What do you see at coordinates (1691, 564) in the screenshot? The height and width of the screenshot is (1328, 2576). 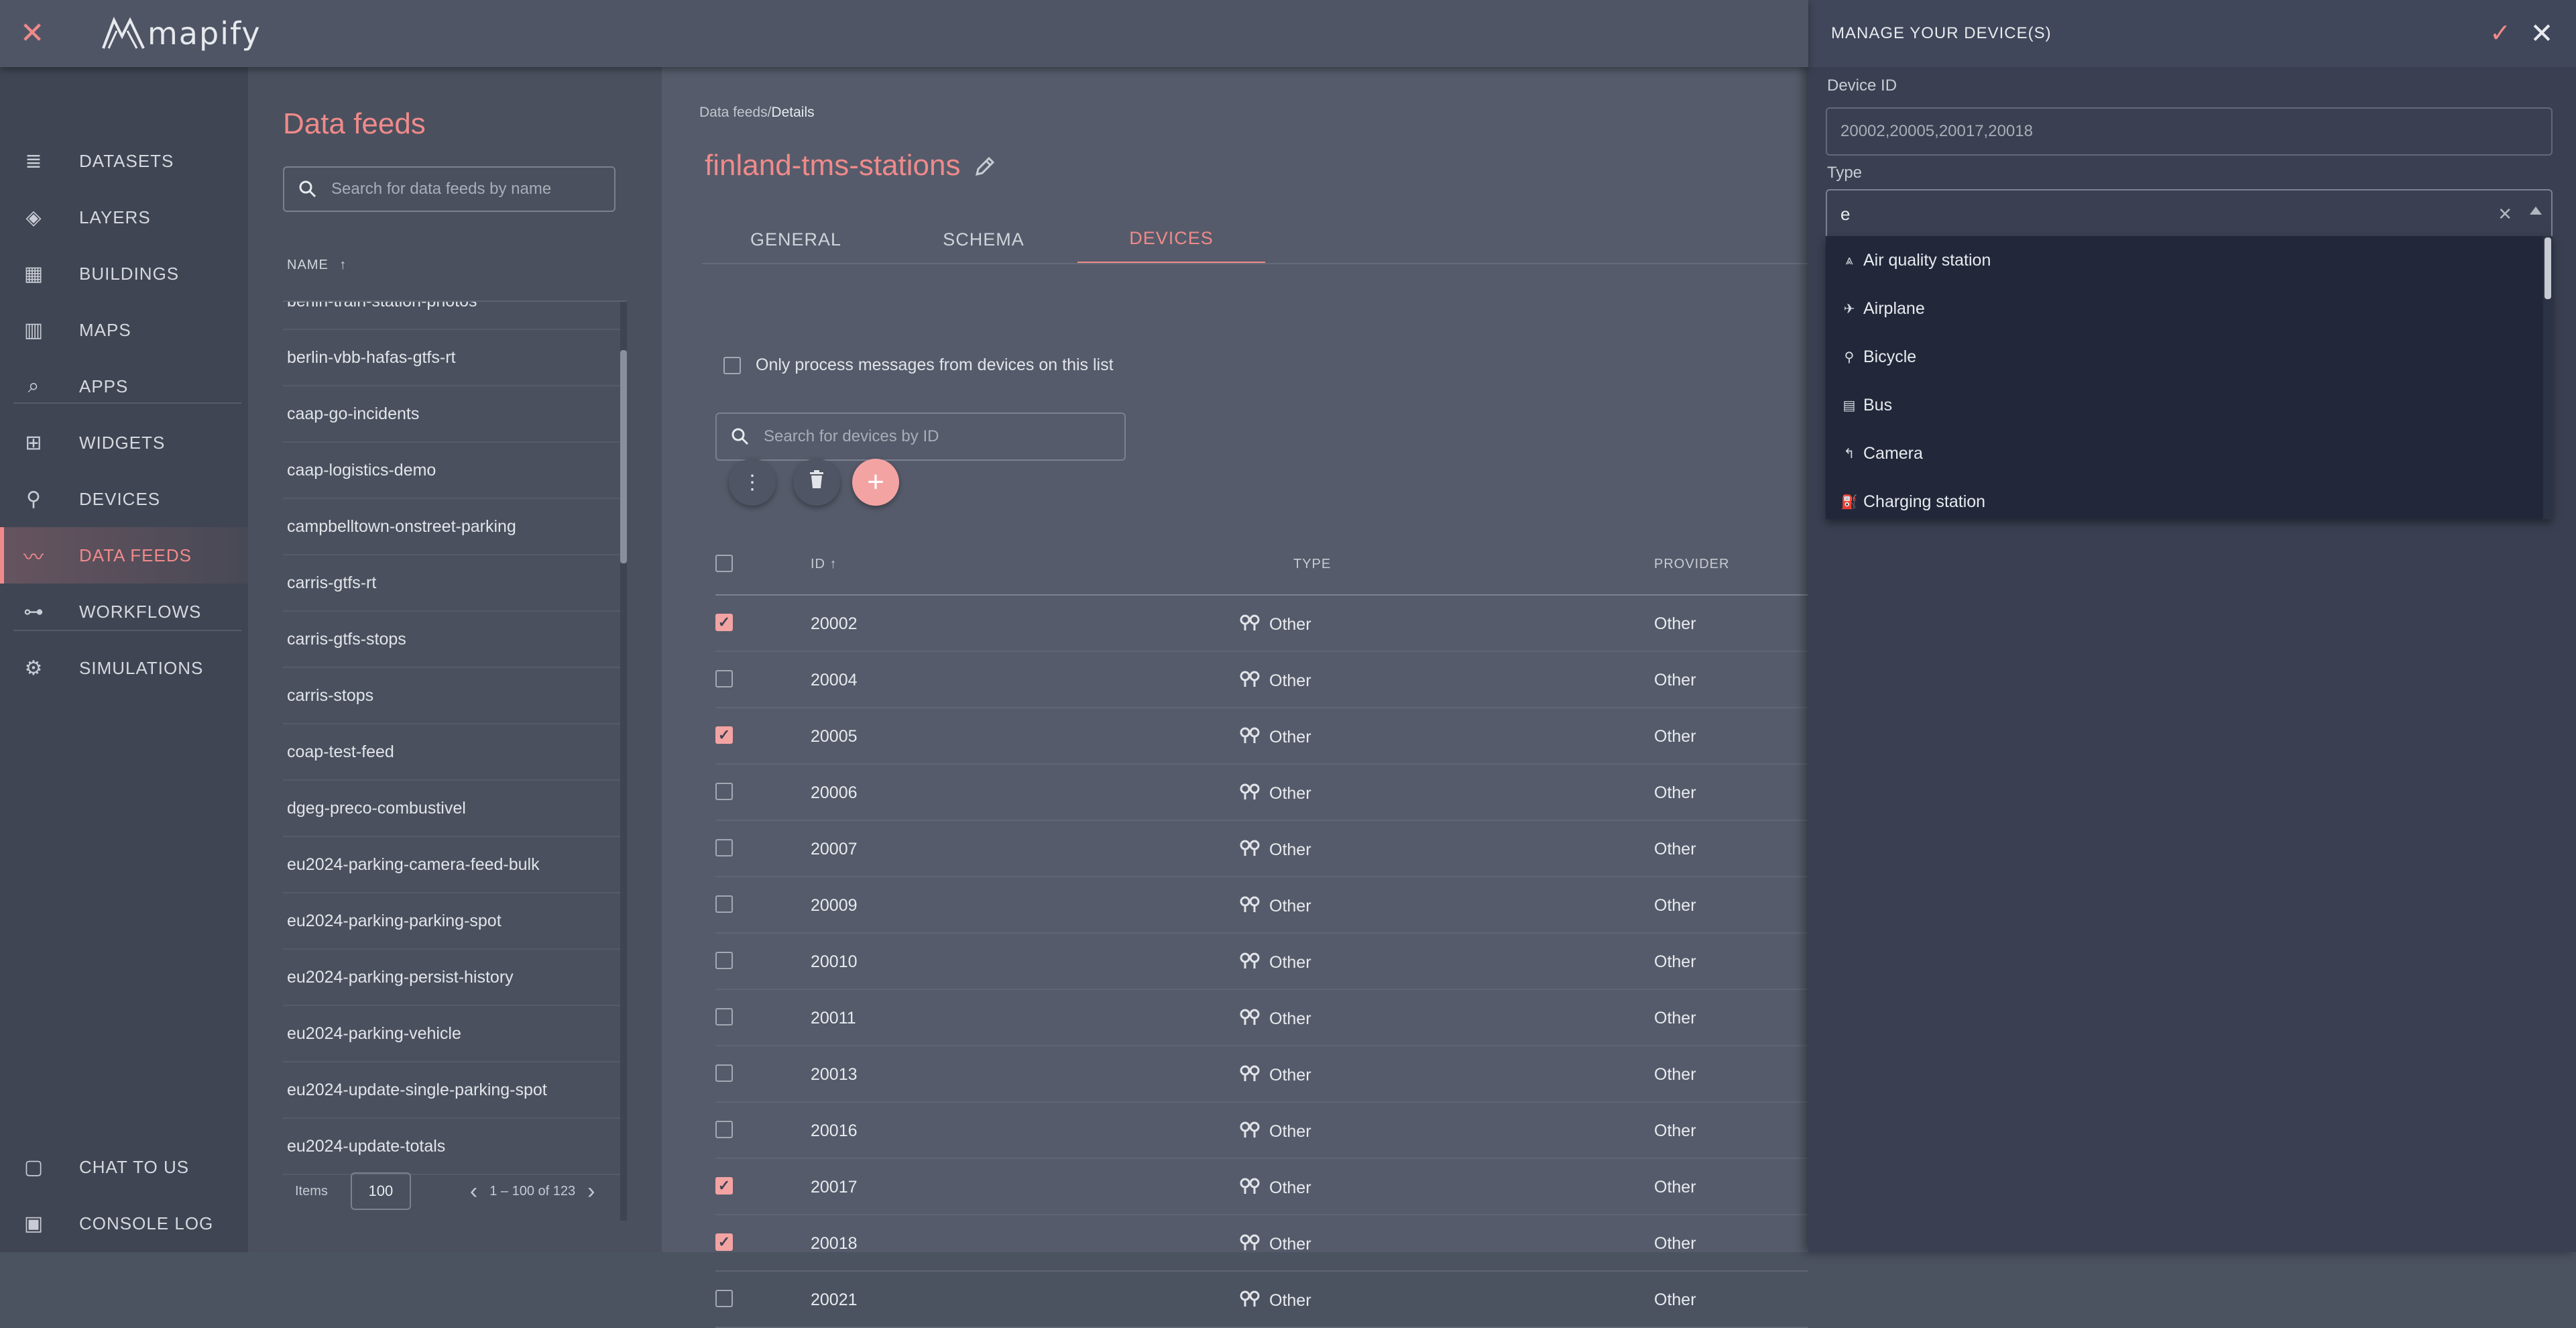 I see `provider-column-header: PROVIDER` at bounding box center [1691, 564].